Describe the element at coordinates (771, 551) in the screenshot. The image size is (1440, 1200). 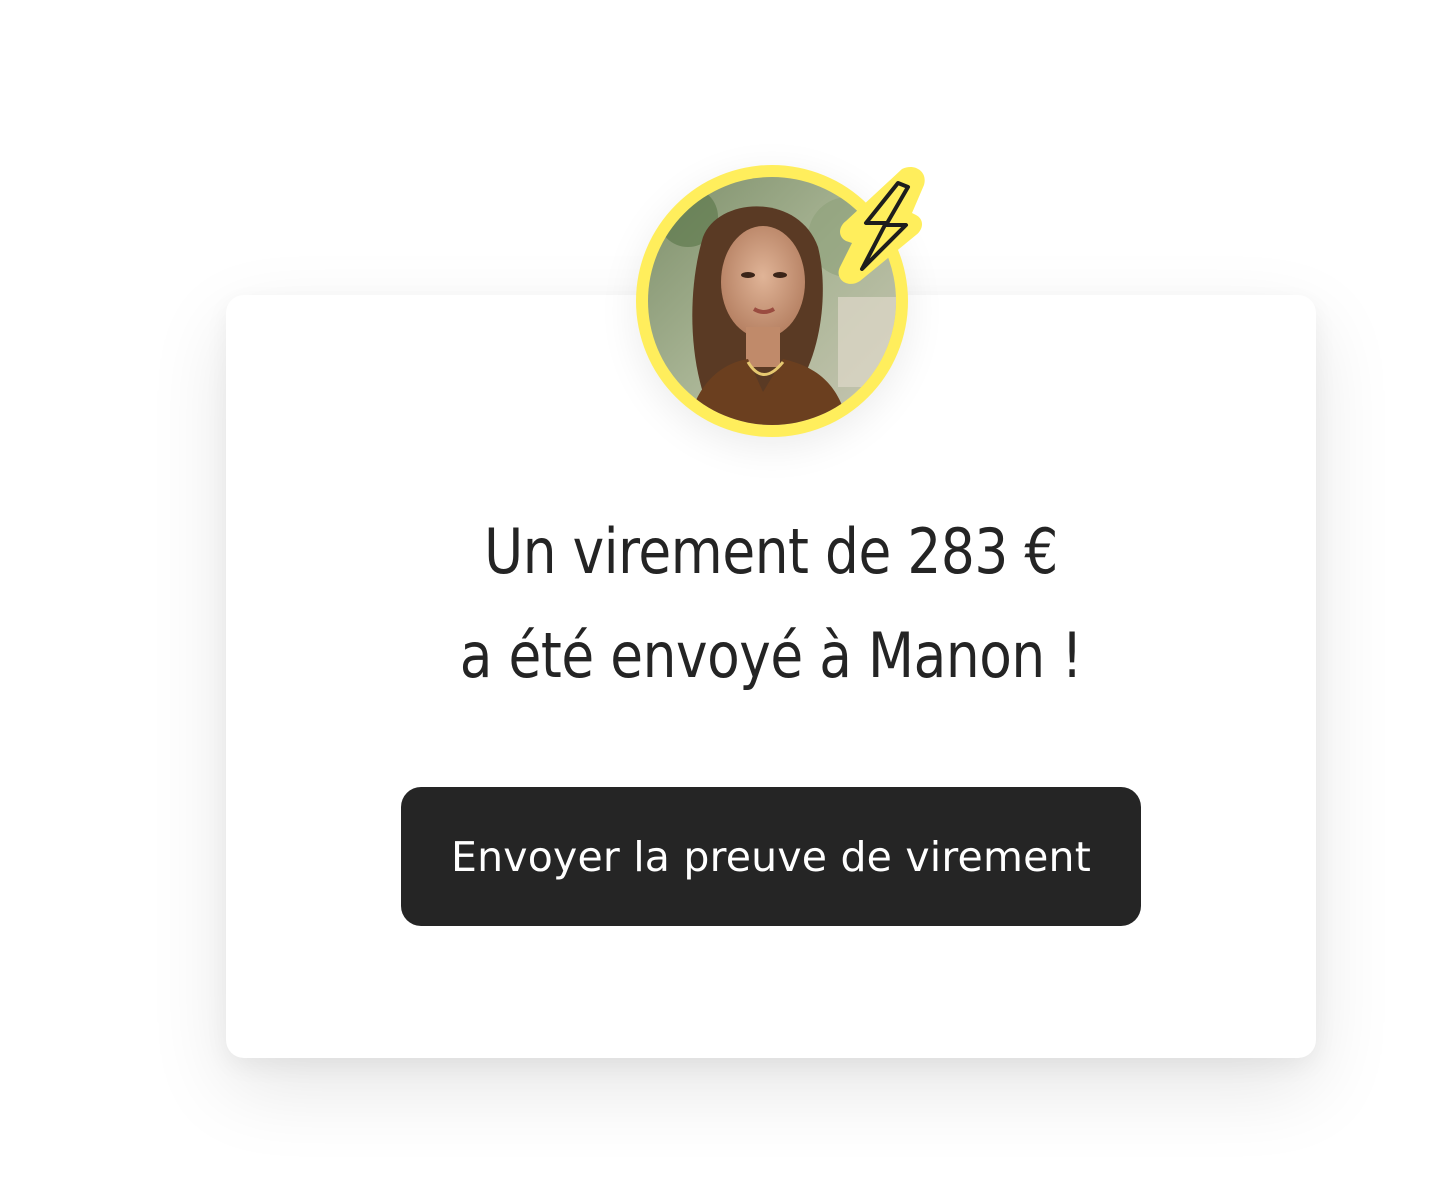
I see `message-line-amount: Un virement de 283 €` at that location.